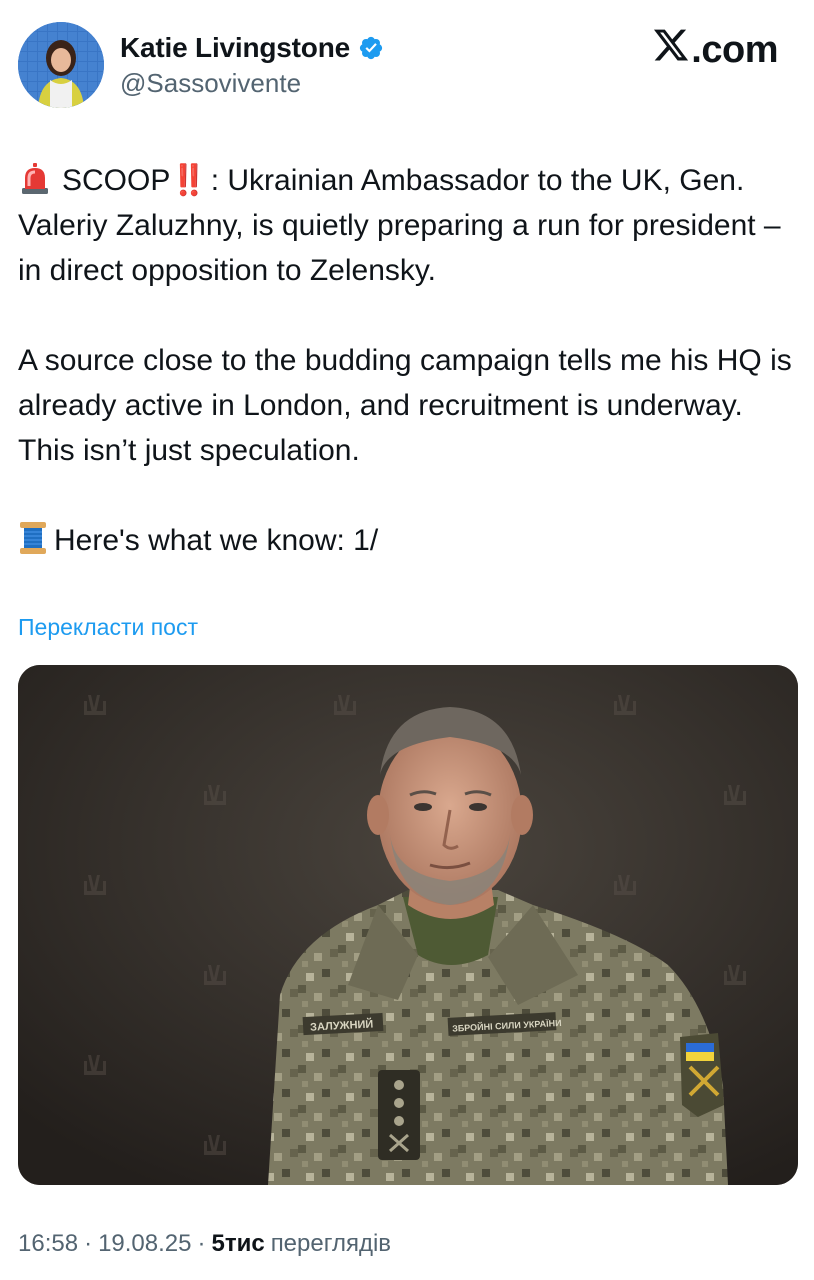 This screenshot has height=1280, width=814. I want to click on verified-badge-icon, so click(371, 48).